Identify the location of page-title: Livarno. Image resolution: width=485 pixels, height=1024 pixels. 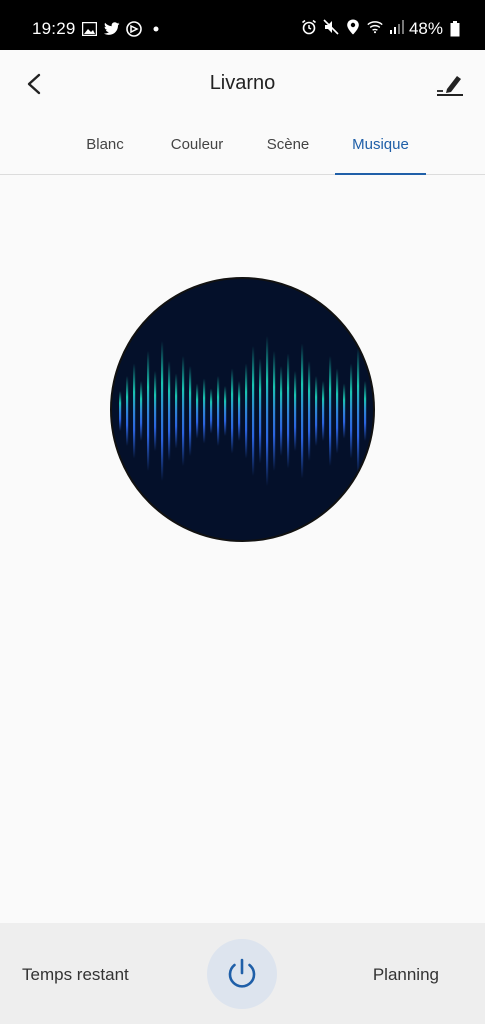
(242, 83).